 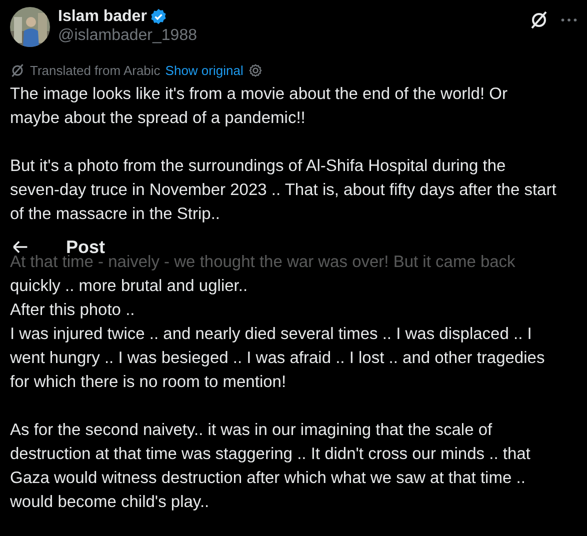 What do you see at coordinates (569, 20) in the screenshot?
I see `more-icon` at bounding box center [569, 20].